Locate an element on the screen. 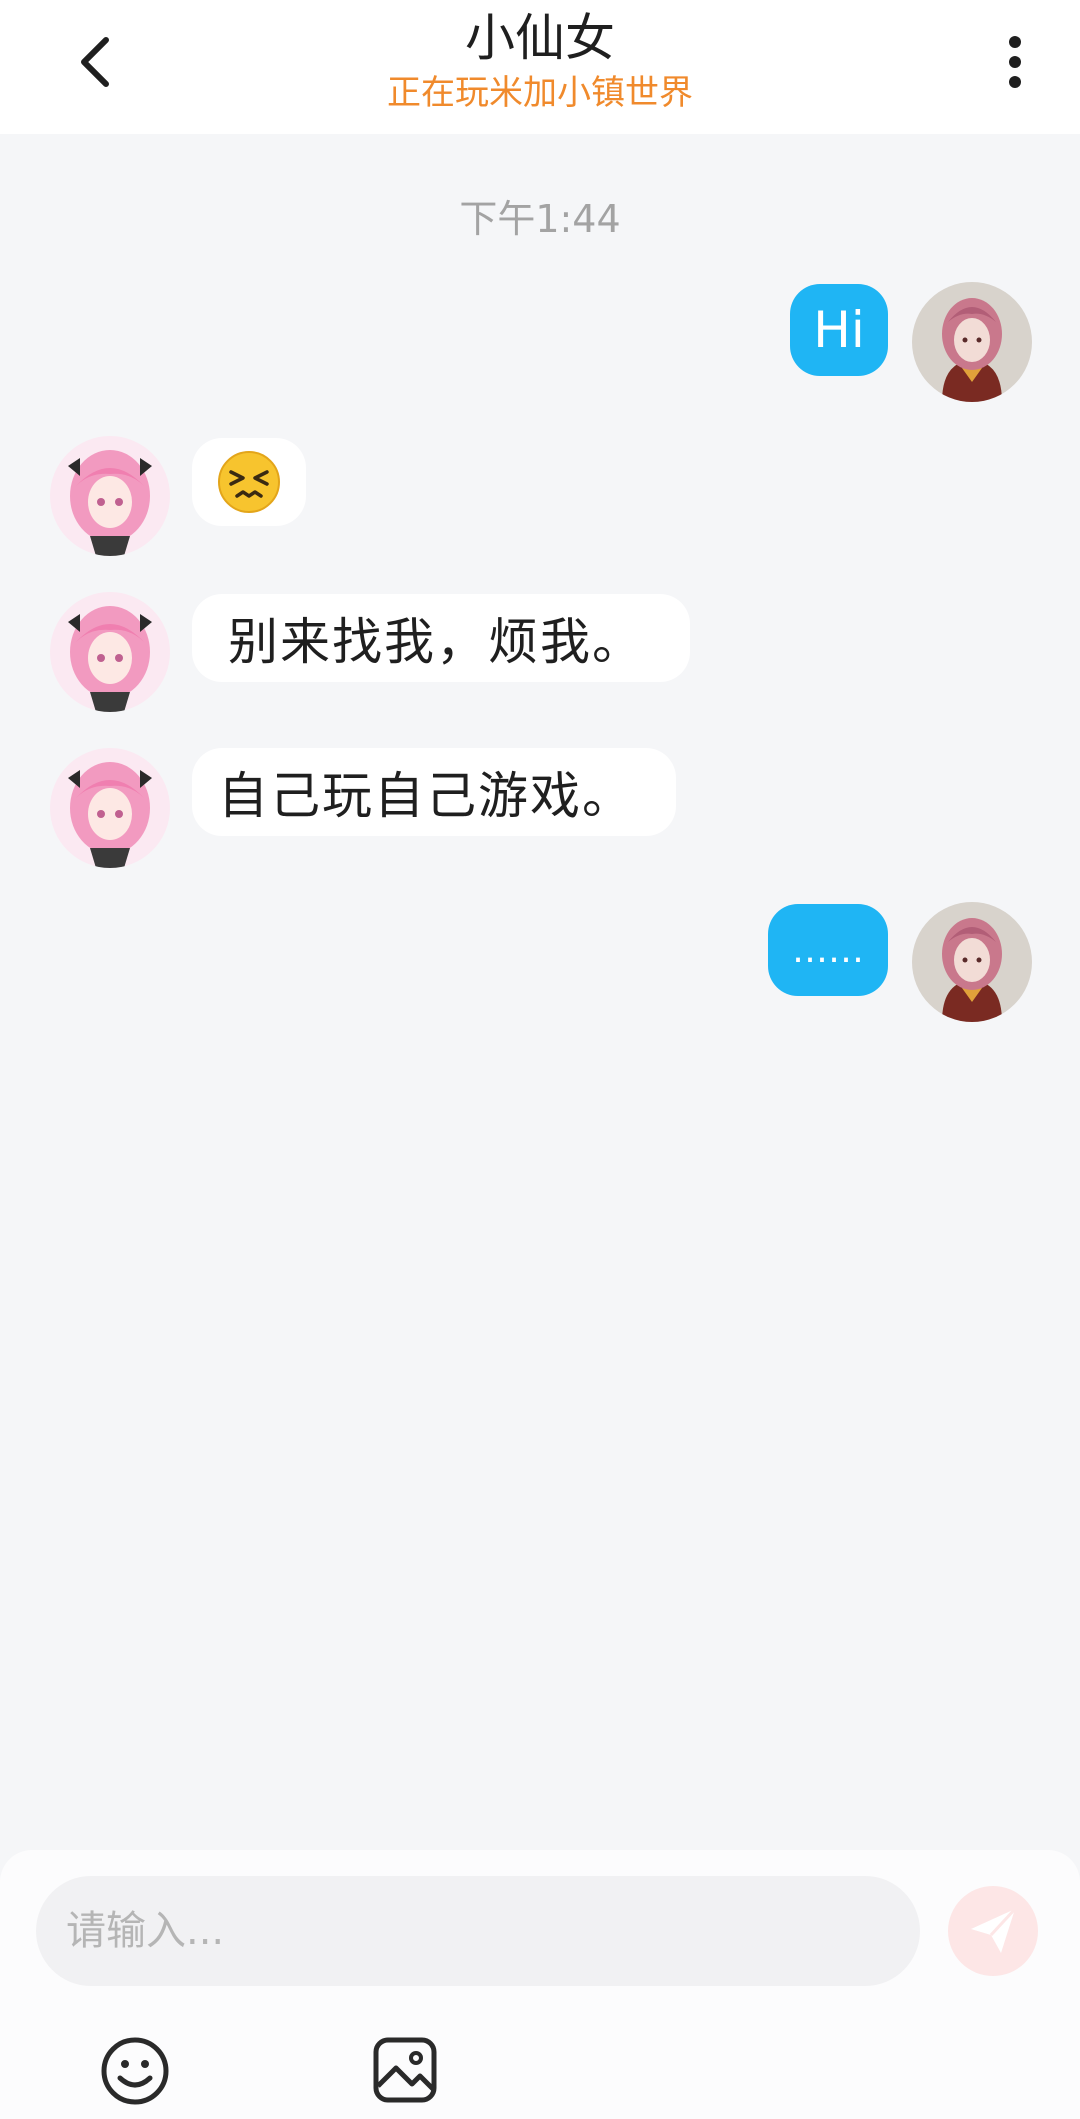 Image resolution: width=1080 pixels, height=2119 pixels. more-vertical-icon is located at coordinates (1015, 62).